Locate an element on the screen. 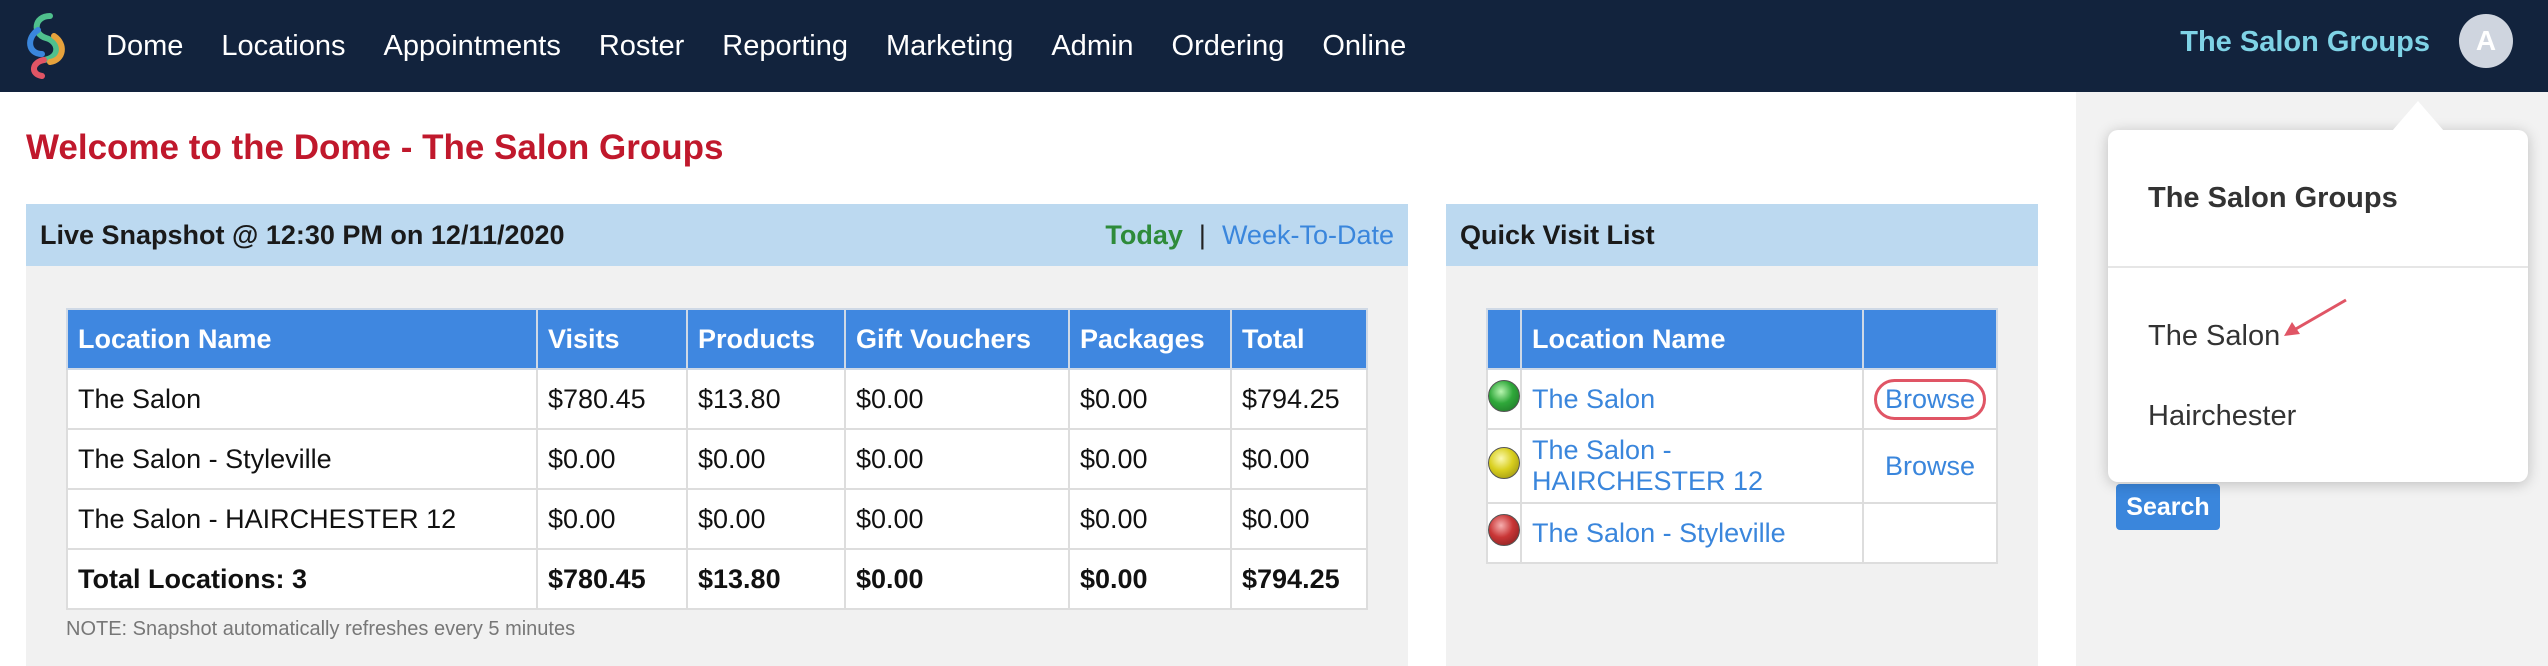 This screenshot has height=666, width=2548. nav-roster: Roster is located at coordinates (641, 46).